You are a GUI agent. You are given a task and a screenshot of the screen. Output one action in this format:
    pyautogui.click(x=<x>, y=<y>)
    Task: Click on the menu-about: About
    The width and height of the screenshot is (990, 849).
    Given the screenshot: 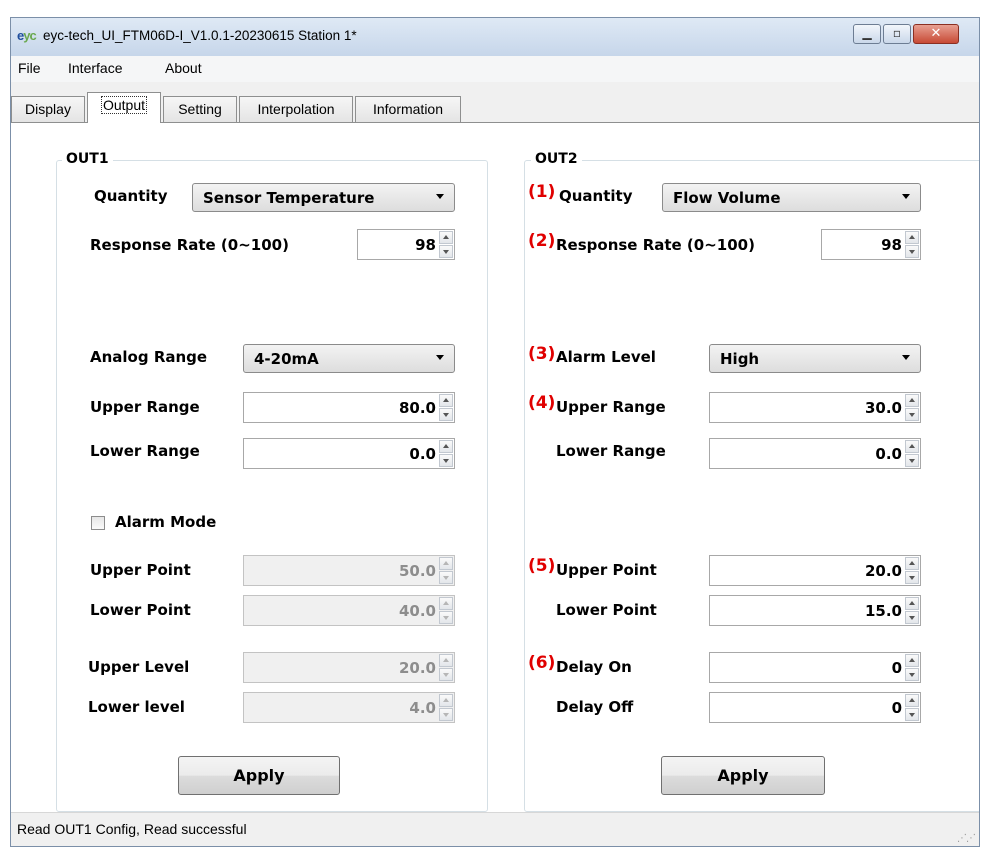 What is the action you would take?
    pyautogui.click(x=183, y=68)
    